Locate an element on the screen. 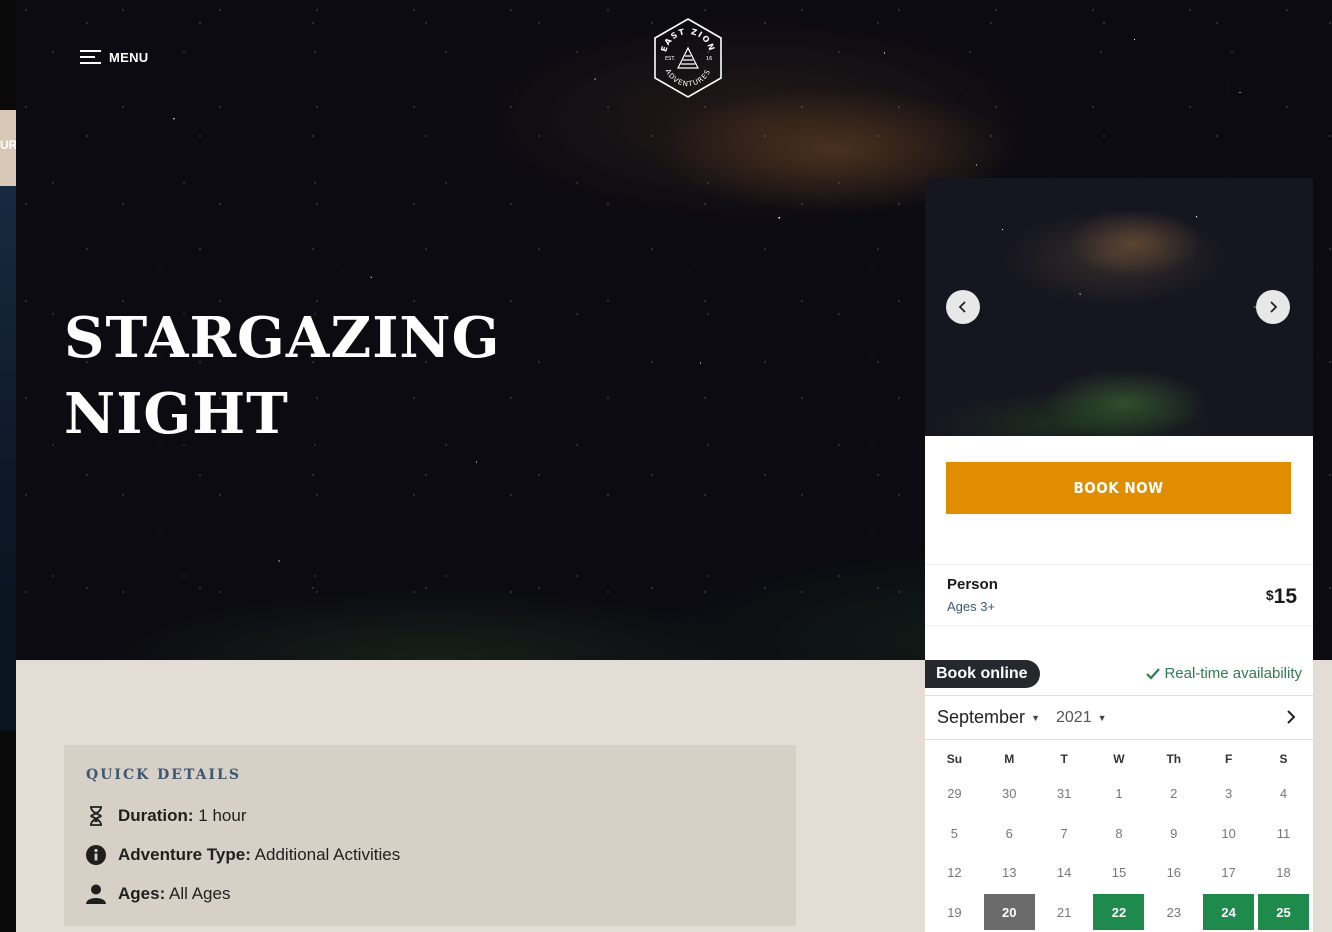 This screenshot has height=932, width=1332. calendar-weekday-header: Su M T W Th F S is located at coordinates (1119, 759).